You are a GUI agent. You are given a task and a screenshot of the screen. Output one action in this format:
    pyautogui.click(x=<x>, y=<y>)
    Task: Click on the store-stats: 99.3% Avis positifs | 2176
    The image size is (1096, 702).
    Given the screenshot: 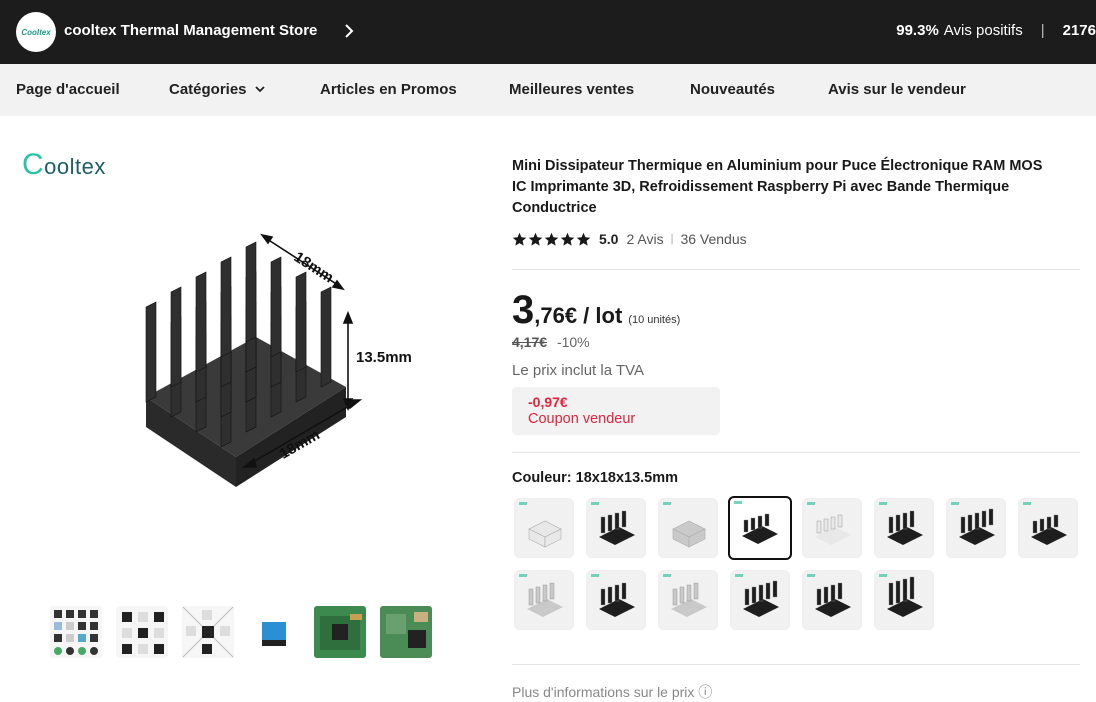 What is the action you would take?
    pyautogui.click(x=996, y=30)
    